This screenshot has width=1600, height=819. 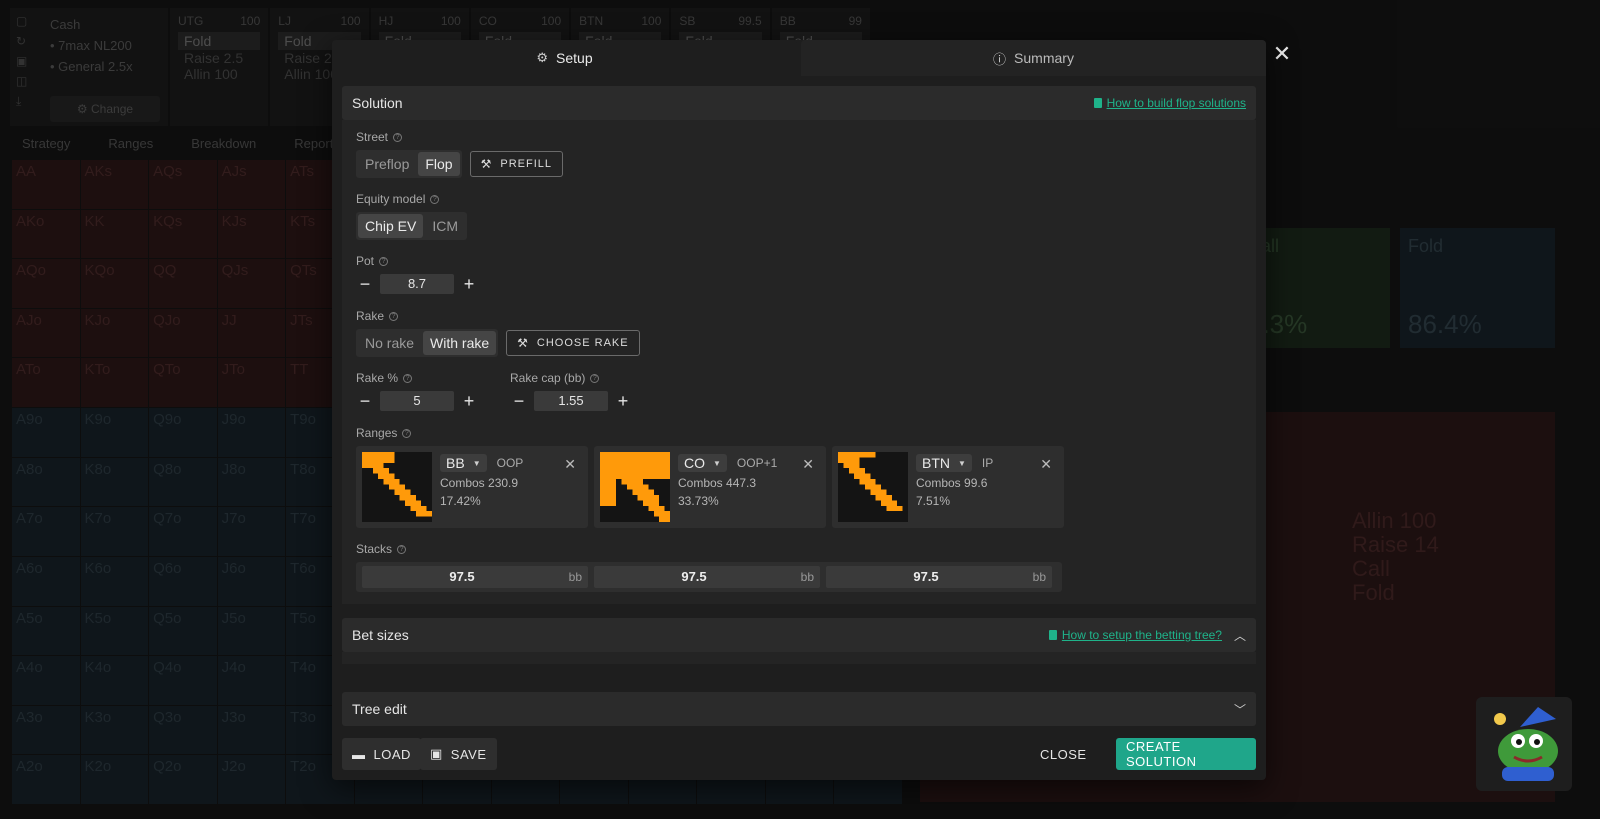 I want to click on create-solution-button: CREATE SOLUTION, so click(x=1186, y=754).